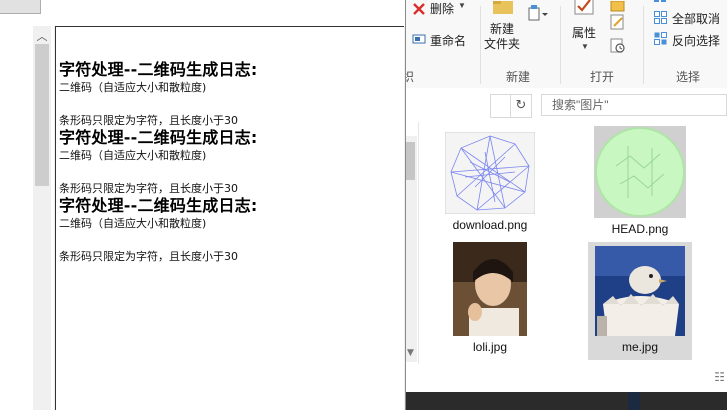 This screenshot has width=727, height=410. Describe the element at coordinates (42, 36) in the screenshot. I see `scroll-up-icon: ︿` at that location.